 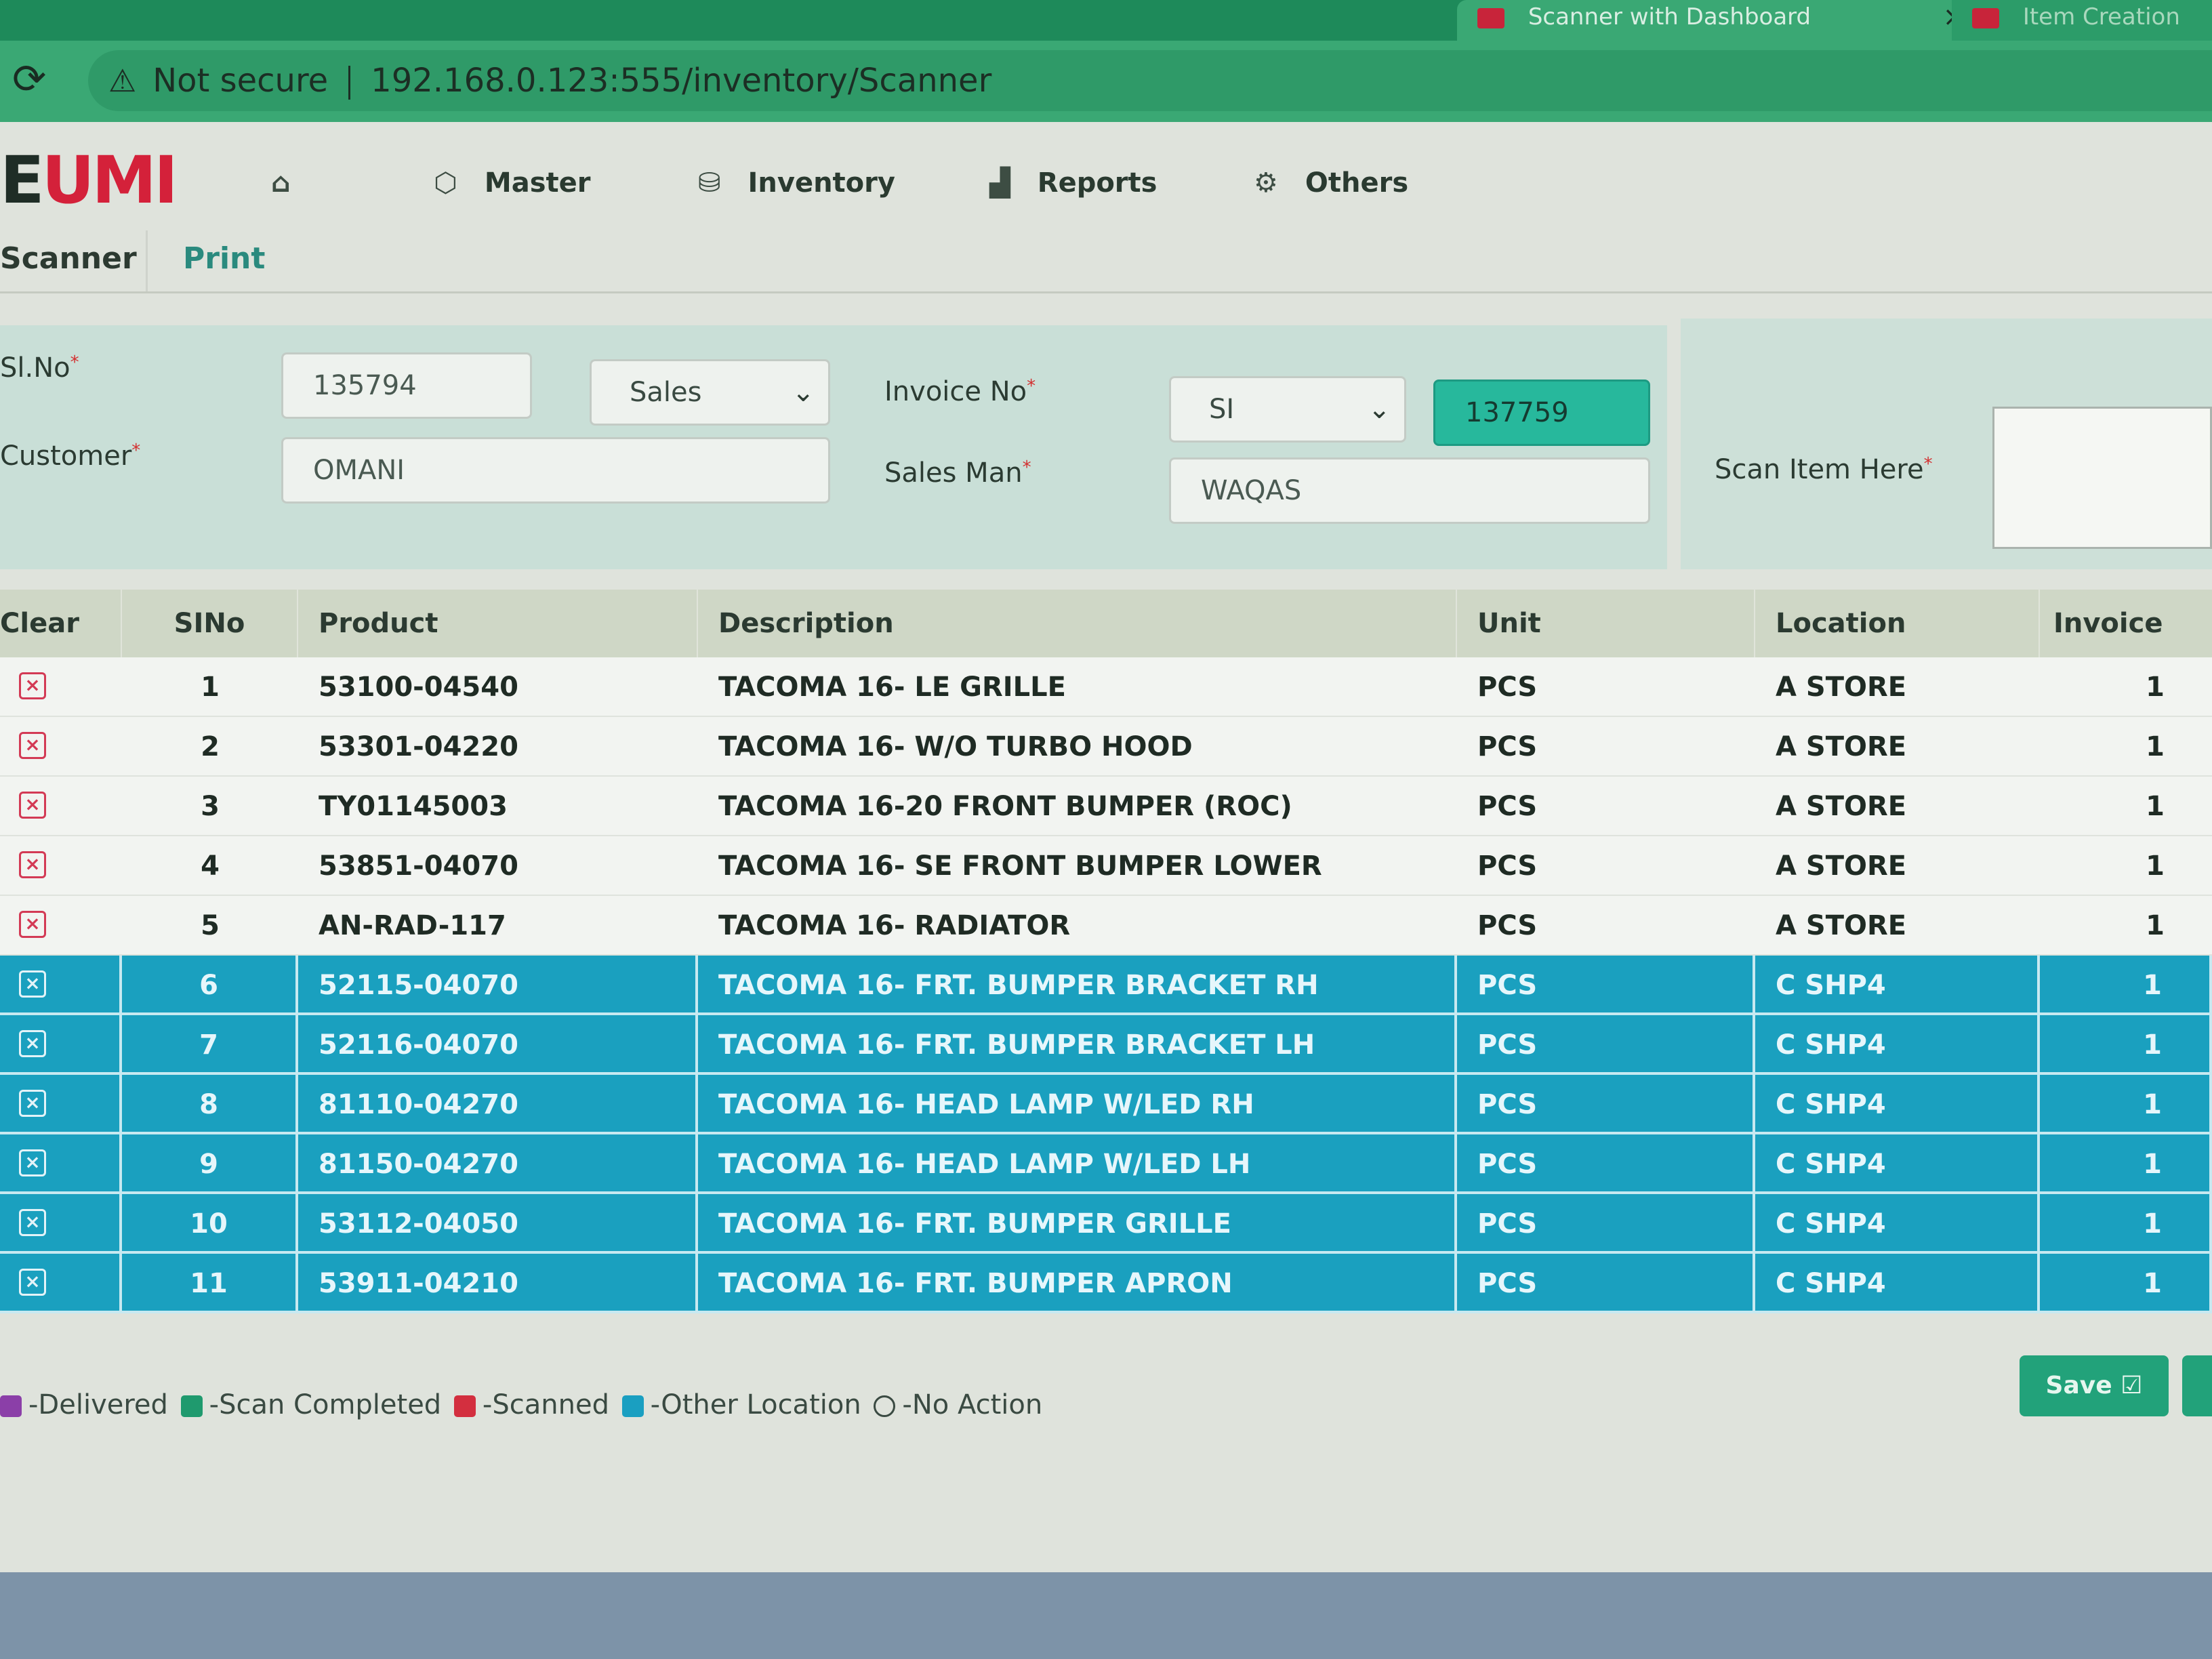 I want to click on header-description: Description, so click(x=1078, y=623).